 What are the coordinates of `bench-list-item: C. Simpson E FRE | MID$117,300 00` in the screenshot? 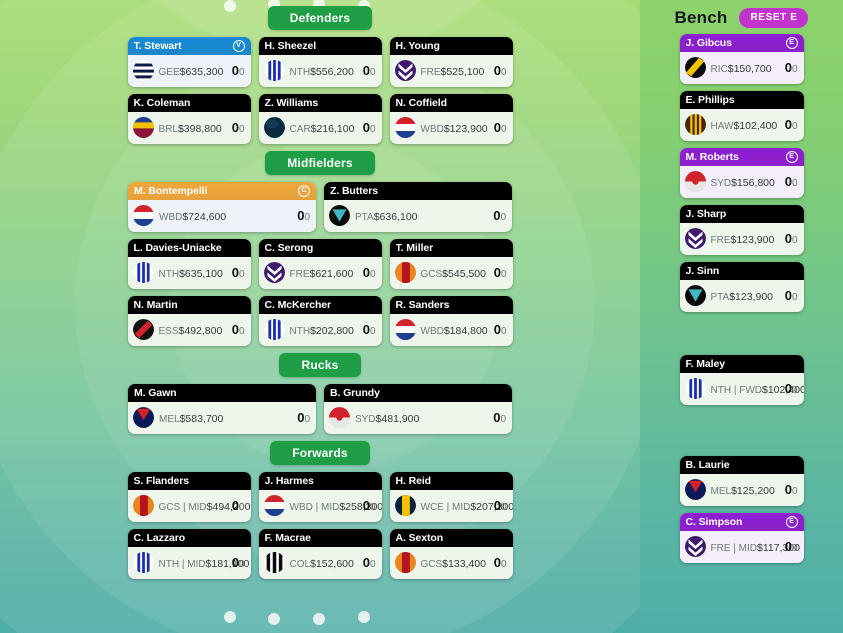 It's located at (741, 538).